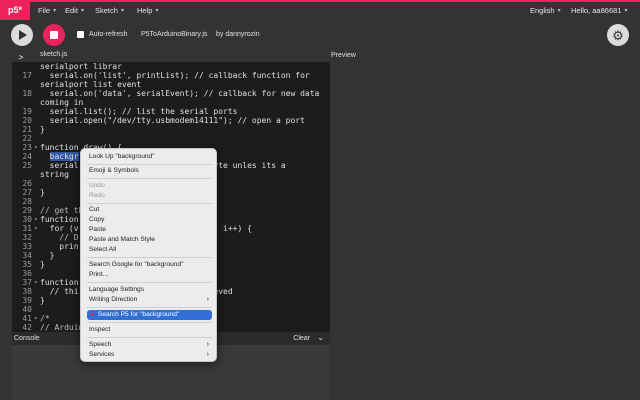 This screenshot has width=640, height=400. I want to click on services-label: Services, so click(102, 354).